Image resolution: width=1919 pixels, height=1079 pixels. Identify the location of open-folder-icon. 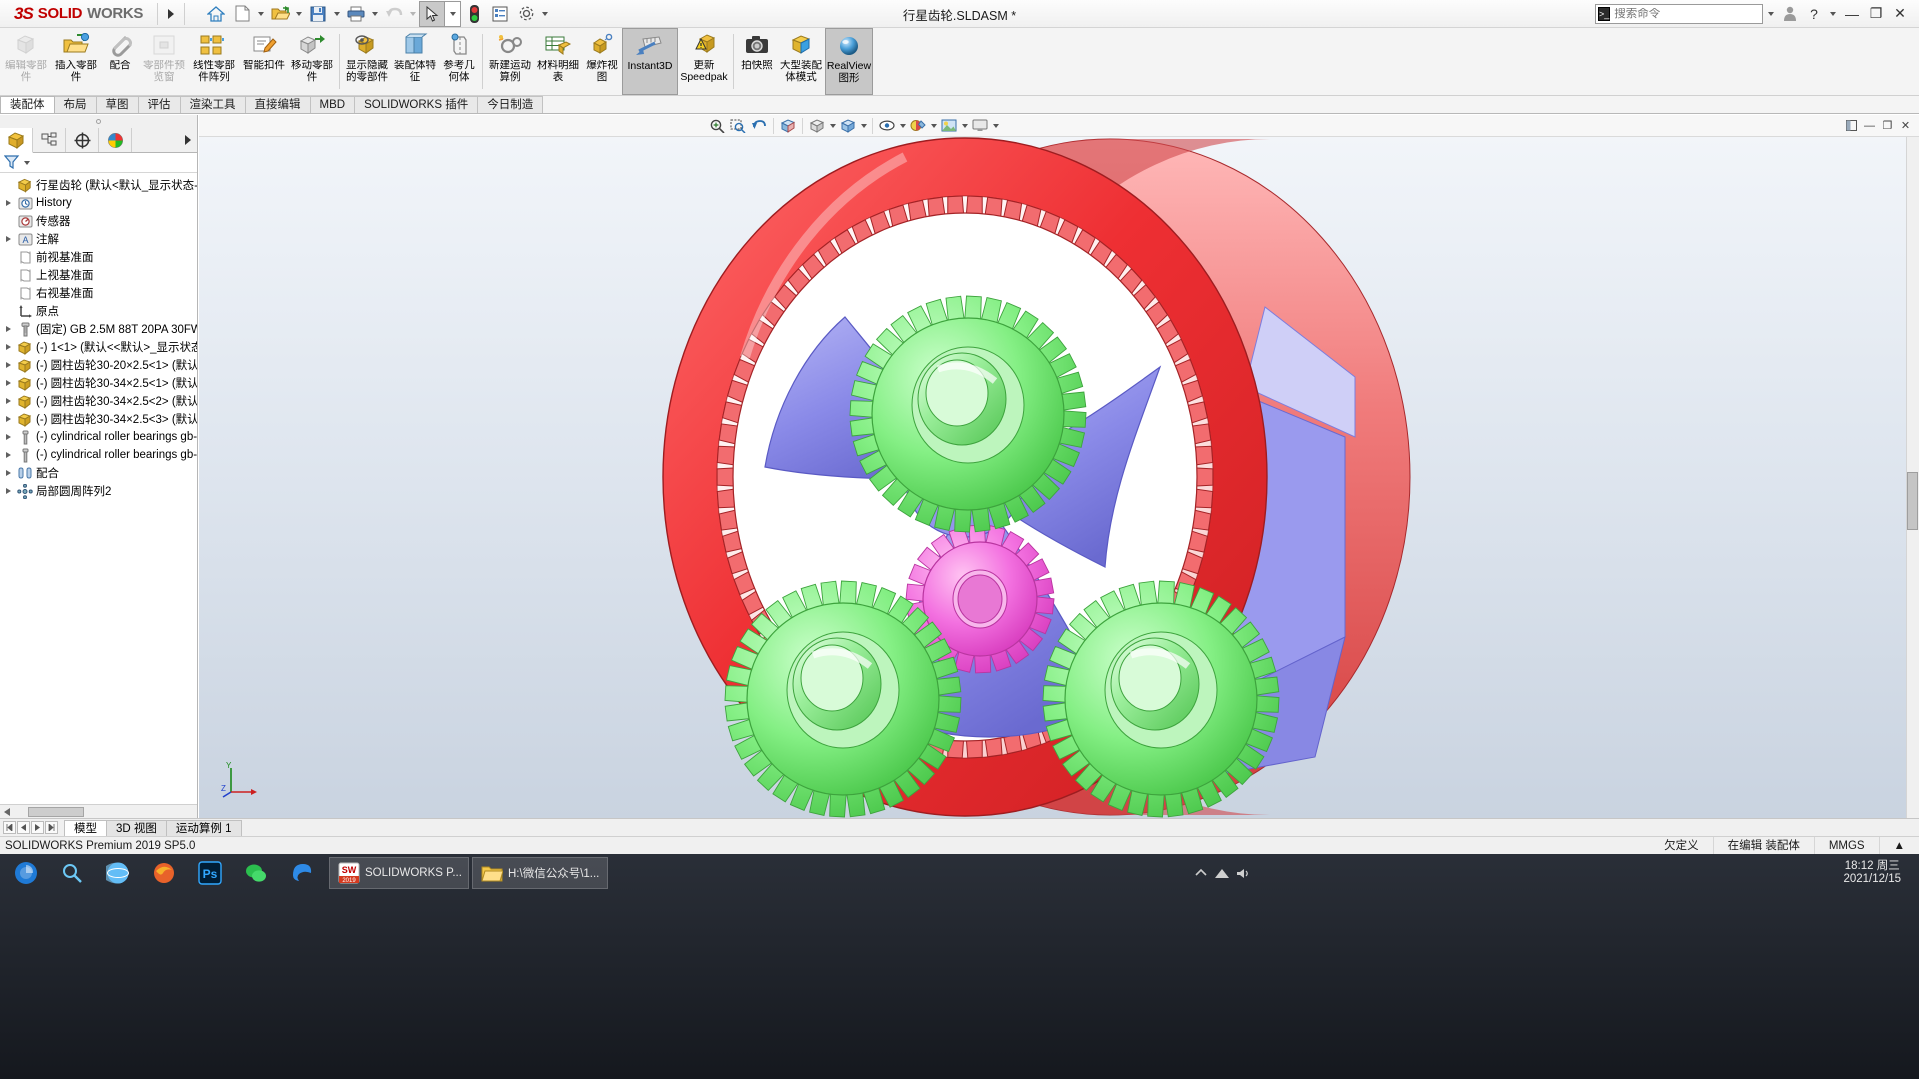
(280, 14).